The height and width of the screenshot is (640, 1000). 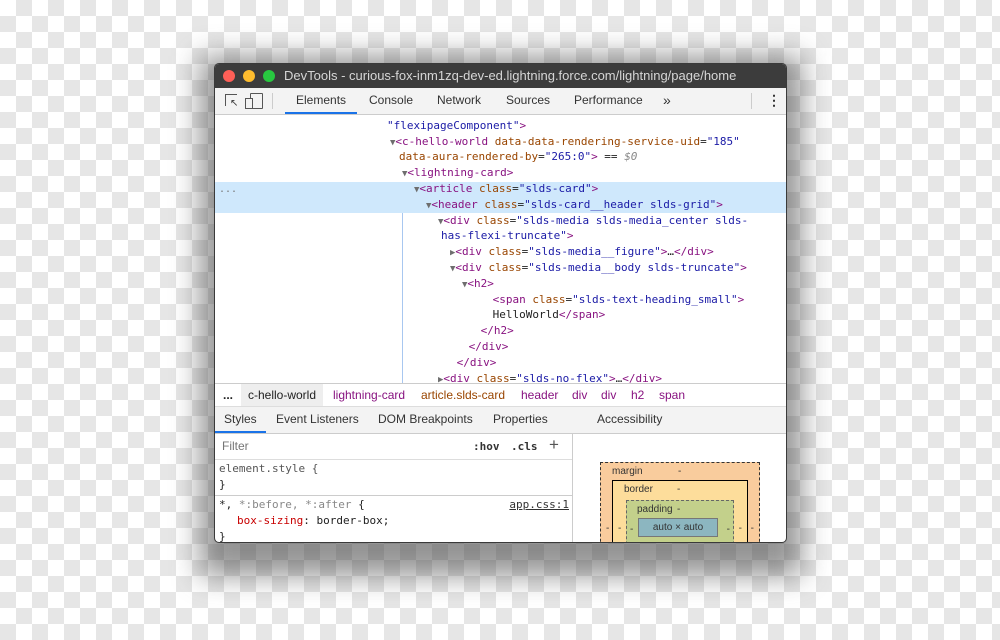 What do you see at coordinates (425, 420) in the screenshot?
I see `tab-dom-breakpoints: DOM Breakpoints` at bounding box center [425, 420].